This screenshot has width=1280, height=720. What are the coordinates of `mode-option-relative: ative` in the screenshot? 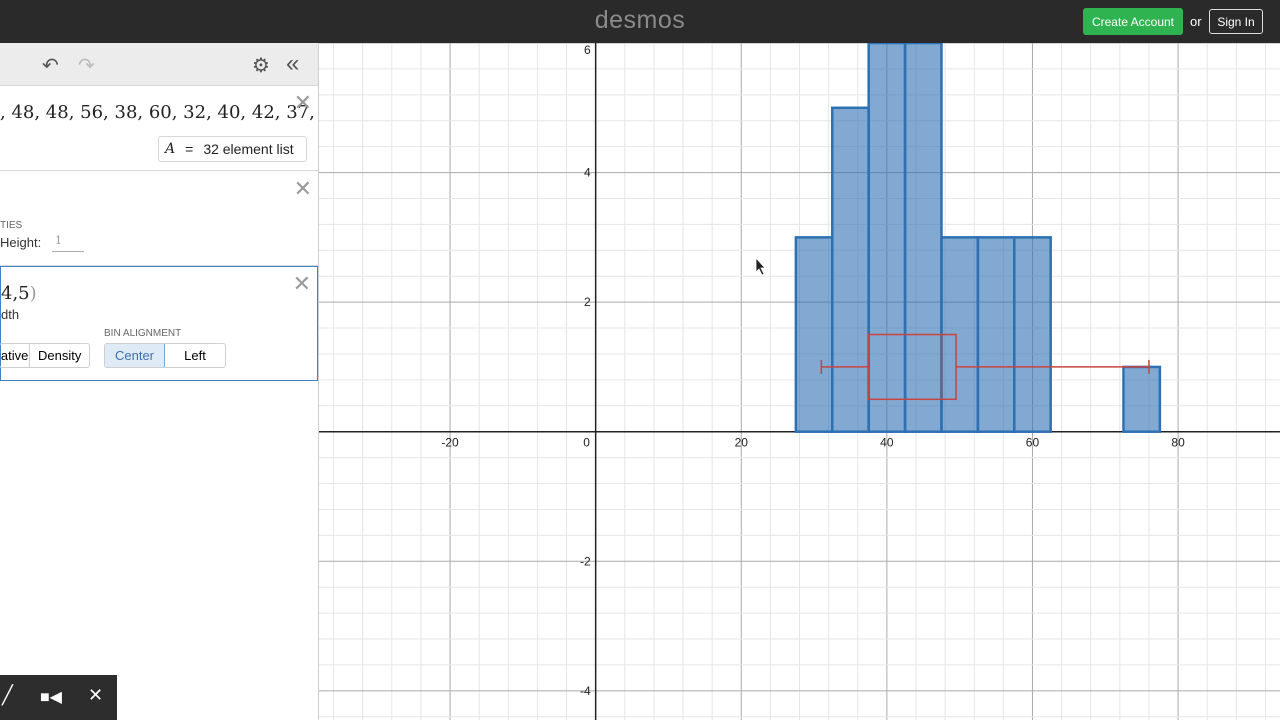 It's located at (15, 355).